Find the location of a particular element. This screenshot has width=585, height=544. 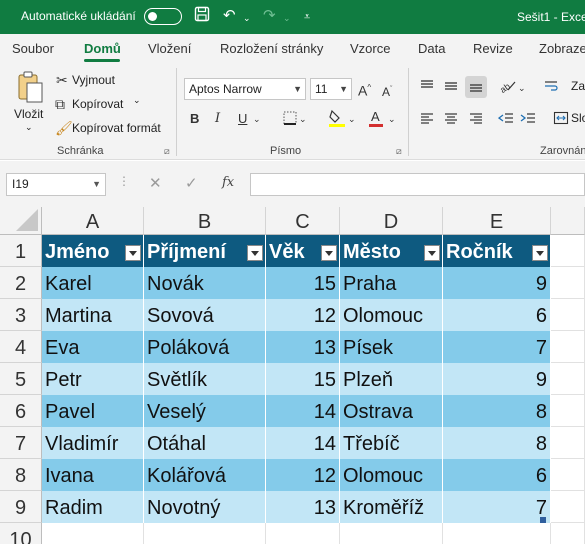

row-header-6: 6 is located at coordinates (21, 411).